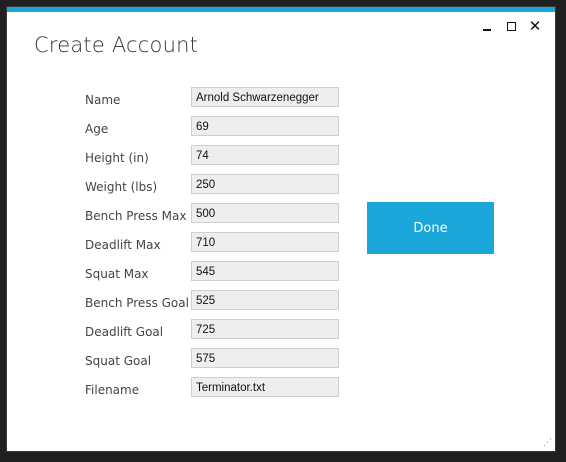  Describe the element at coordinates (265, 184) in the screenshot. I see `weight-field` at that location.